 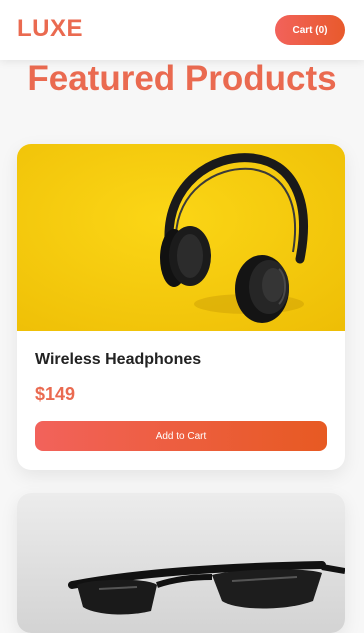 What do you see at coordinates (182, 78) in the screenshot?
I see `page-title: Featured Products` at bounding box center [182, 78].